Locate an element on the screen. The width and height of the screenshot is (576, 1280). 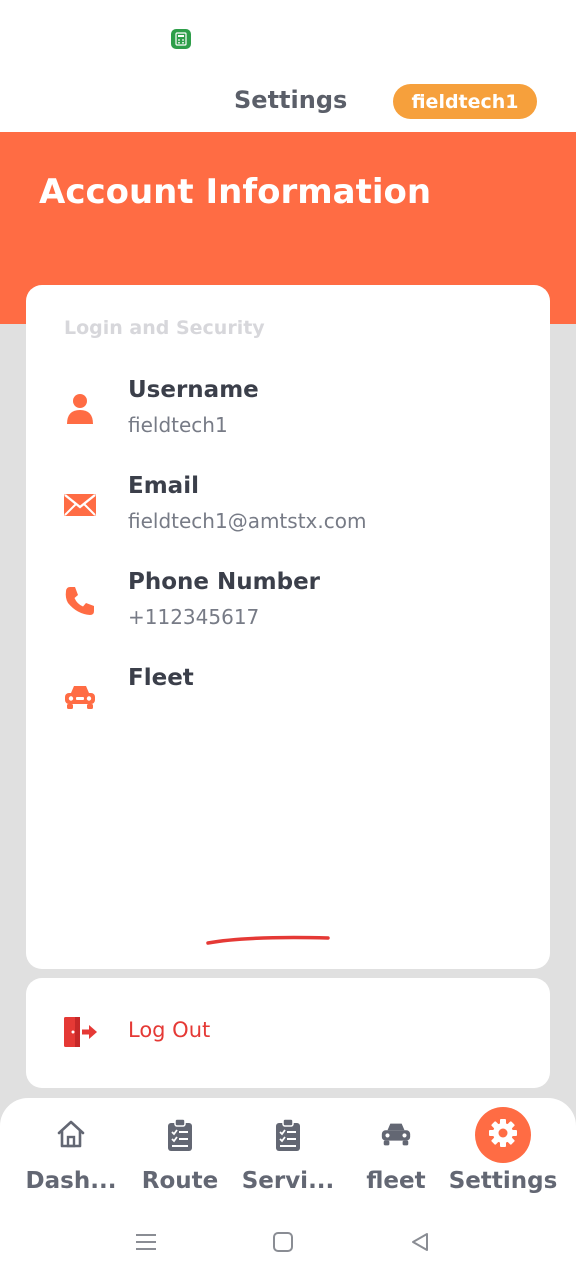
email-row: Email fieldtech1@amtstx.com is located at coordinates (288, 513).